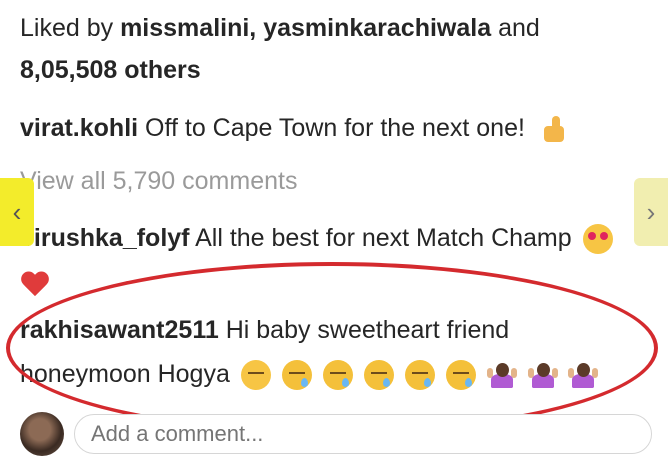 The height and width of the screenshot is (456, 668). I want to click on pensive-face-icon, so click(255, 375).